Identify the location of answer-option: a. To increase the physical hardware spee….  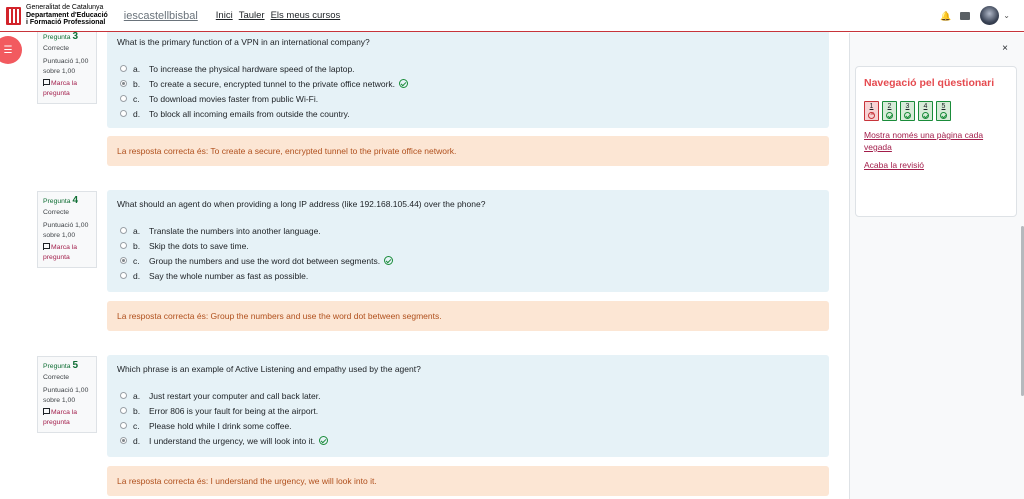
(468, 68).